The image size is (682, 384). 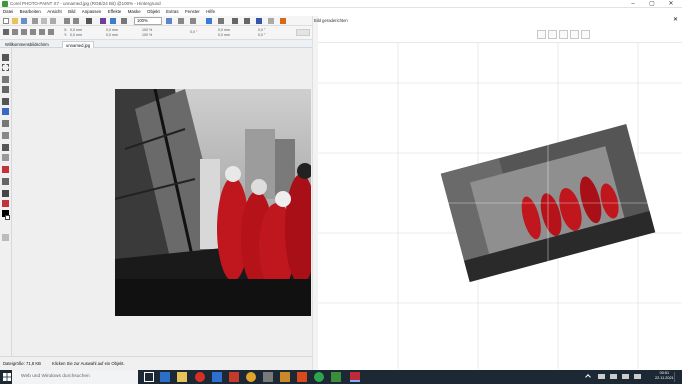 What do you see at coordinates (148, 21) in the screenshot?
I see `zoom-select: 100%` at bounding box center [148, 21].